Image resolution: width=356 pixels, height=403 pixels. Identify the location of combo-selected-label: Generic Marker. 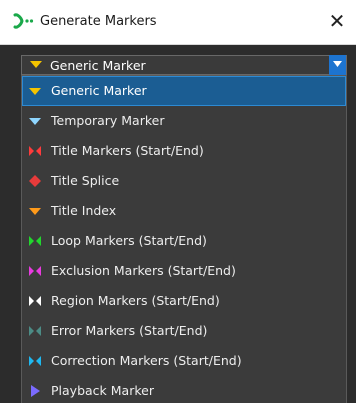
(98, 65).